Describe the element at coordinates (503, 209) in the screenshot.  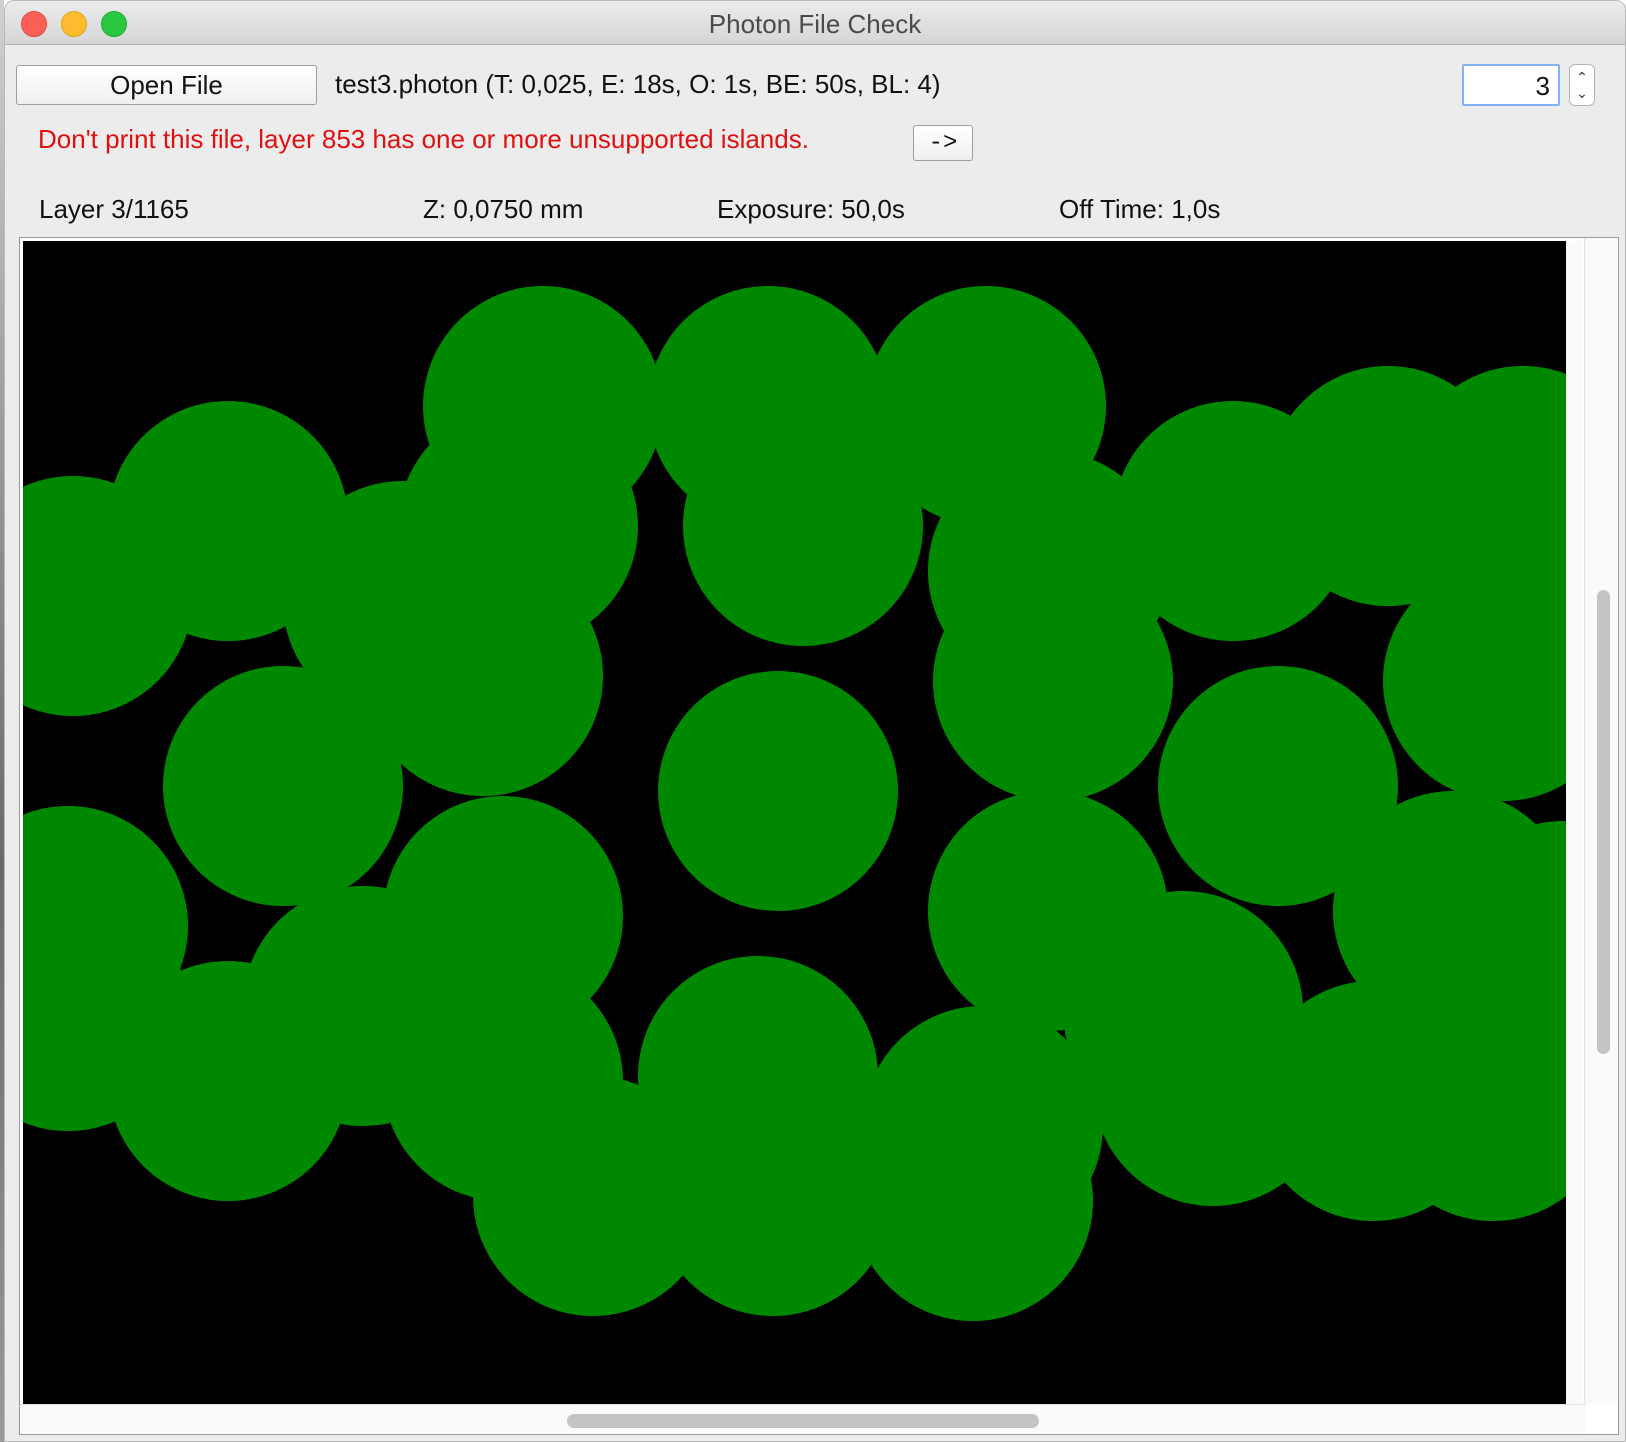
I see `z-height: Z: 0,0750 mm` at that location.